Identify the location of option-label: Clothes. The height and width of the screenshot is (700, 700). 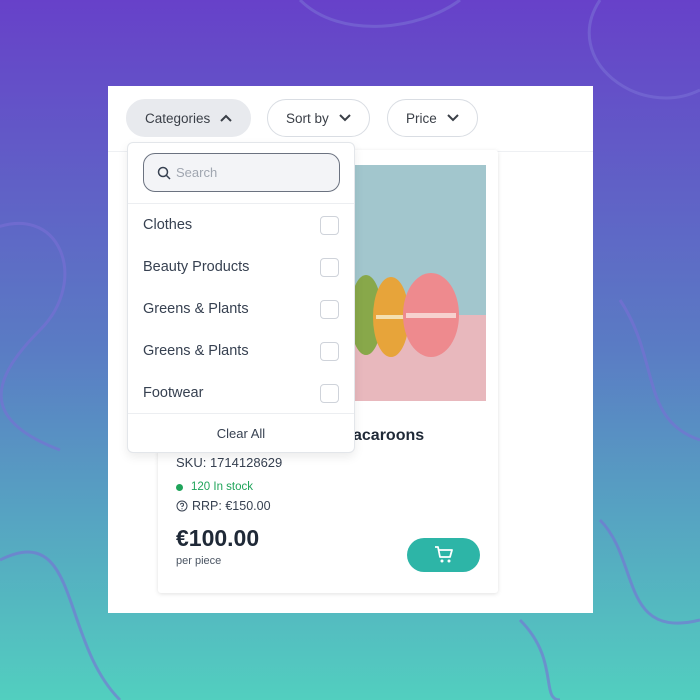
(168, 225).